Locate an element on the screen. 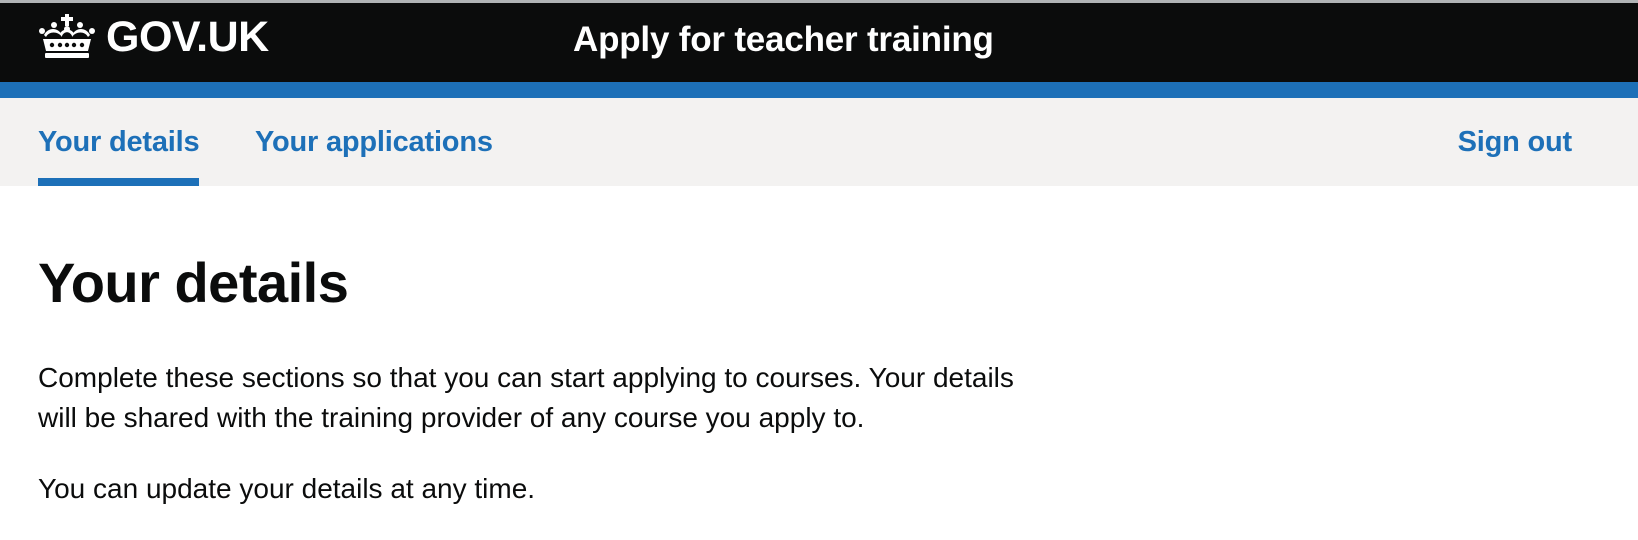 The width and height of the screenshot is (1638, 540). service-name-link: Apply for teacher training is located at coordinates (783, 40).